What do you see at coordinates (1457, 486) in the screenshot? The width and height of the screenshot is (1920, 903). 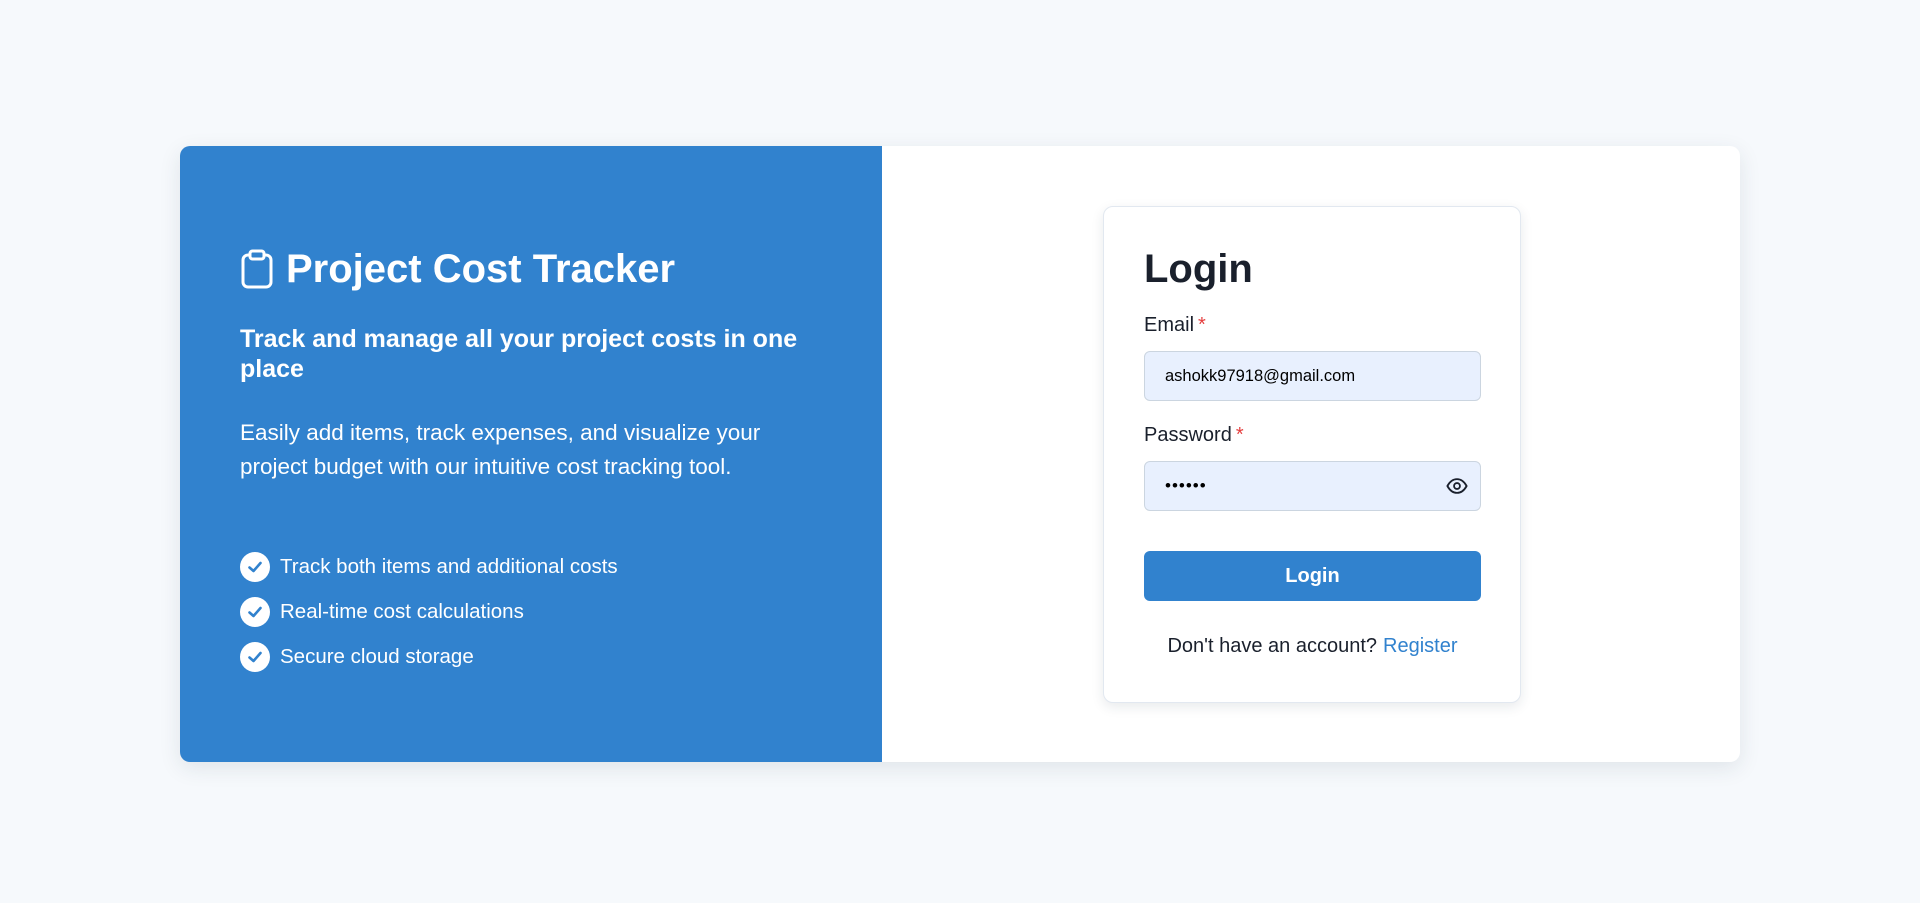 I see `eye-icon` at bounding box center [1457, 486].